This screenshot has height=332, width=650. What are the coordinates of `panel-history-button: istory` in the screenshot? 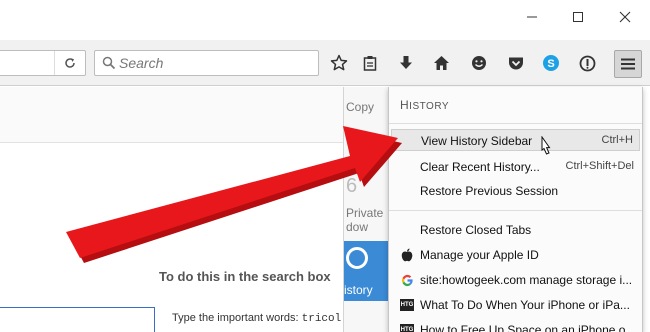 It's located at (366, 271).